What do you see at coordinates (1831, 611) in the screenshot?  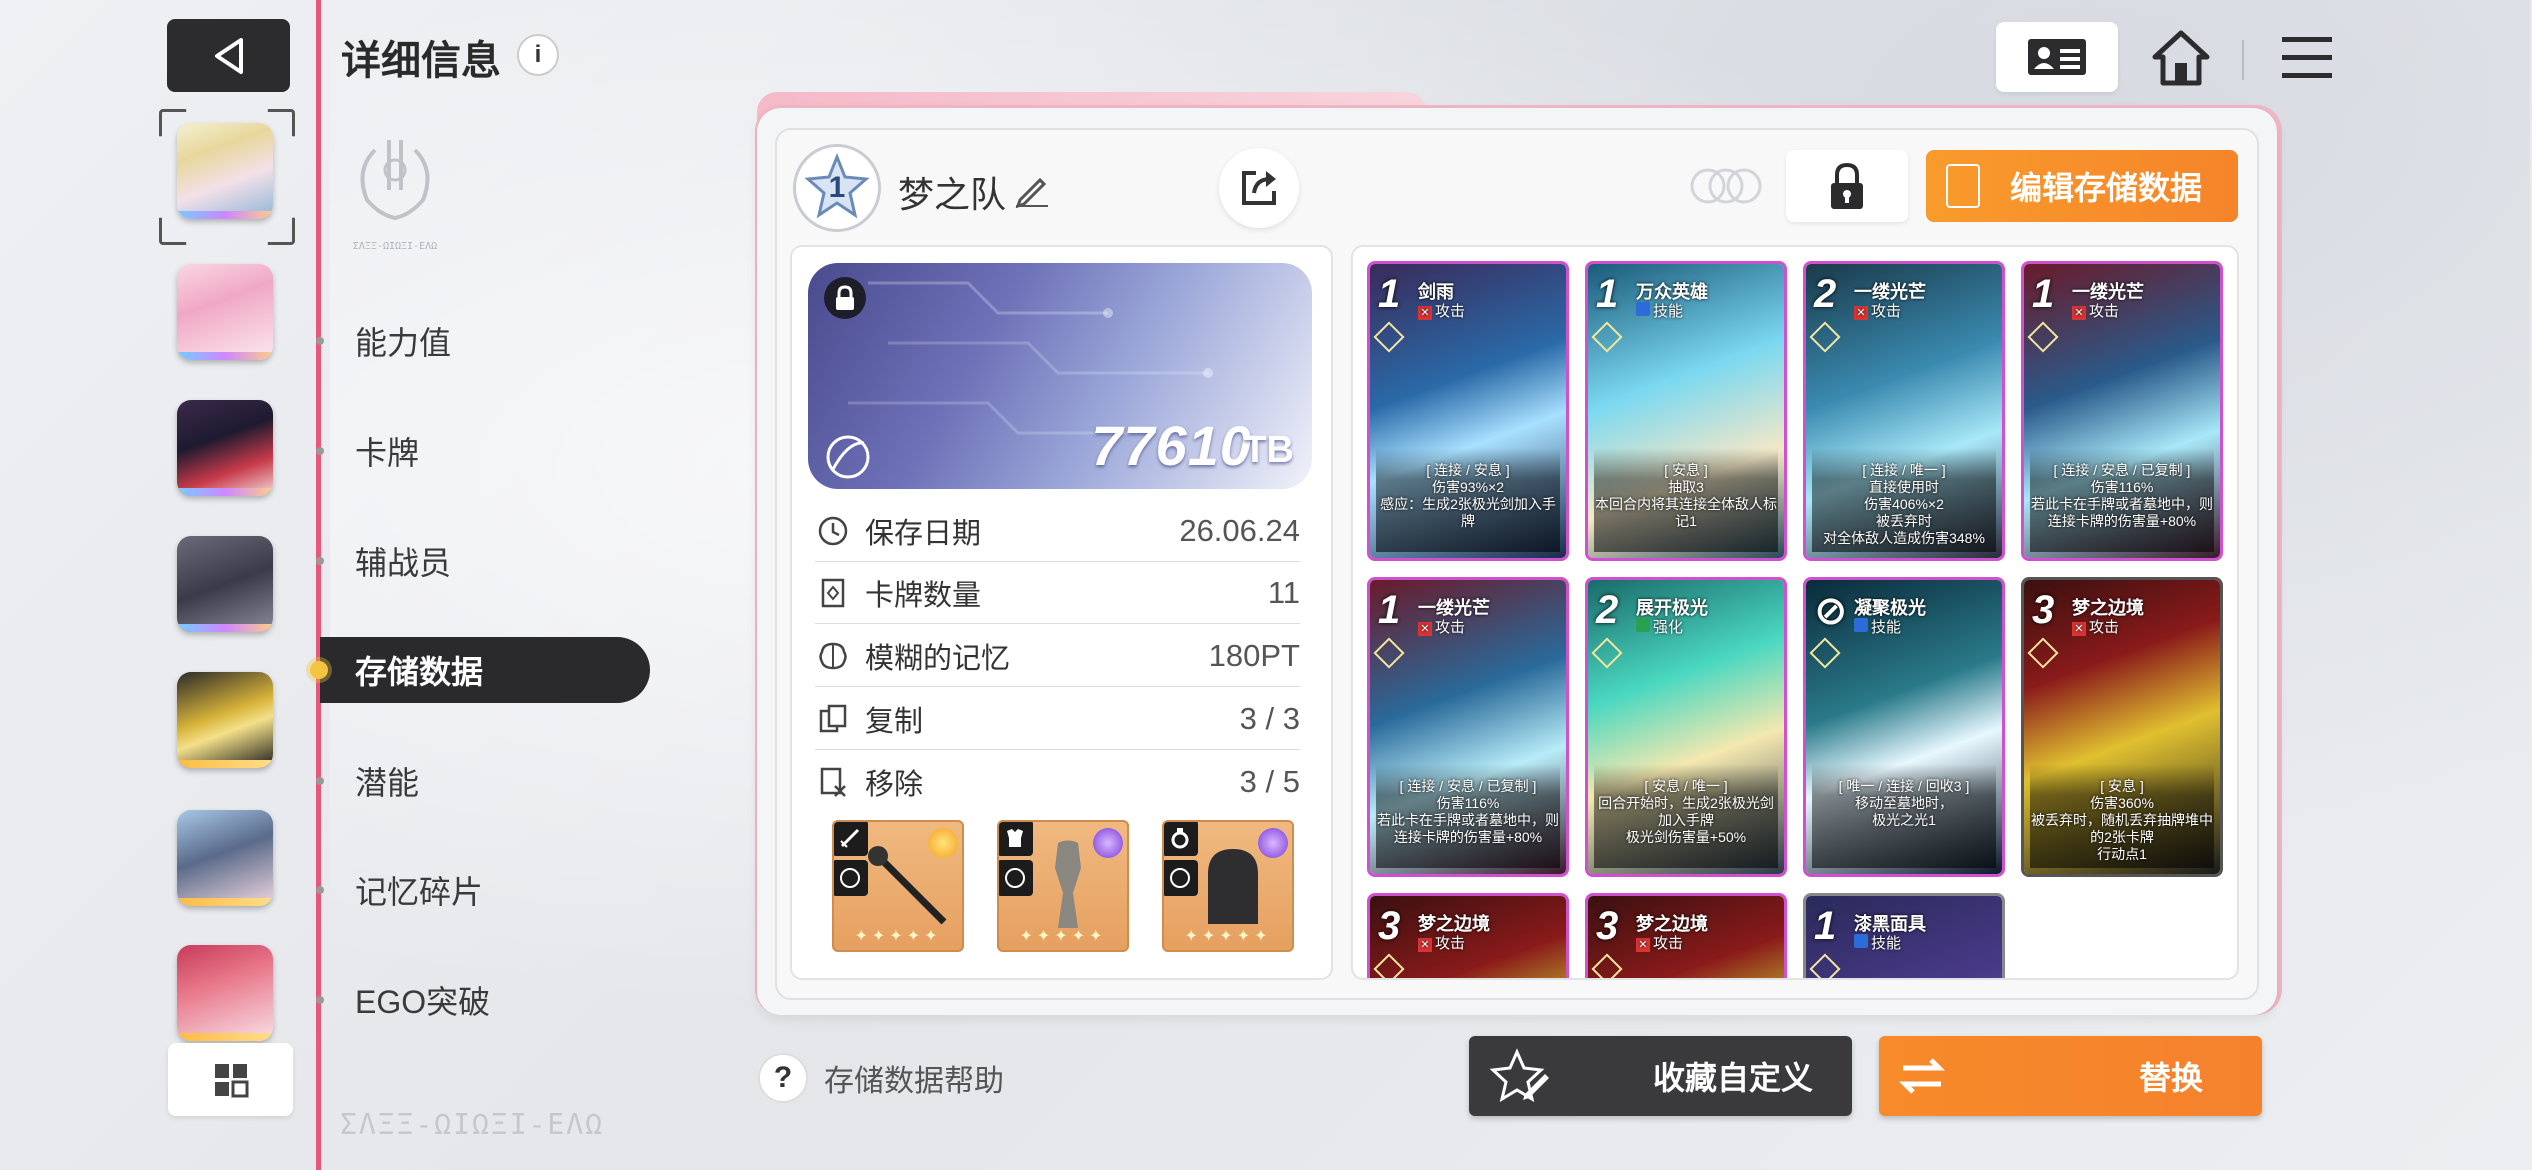 I see `card-cost: ⊘` at bounding box center [1831, 611].